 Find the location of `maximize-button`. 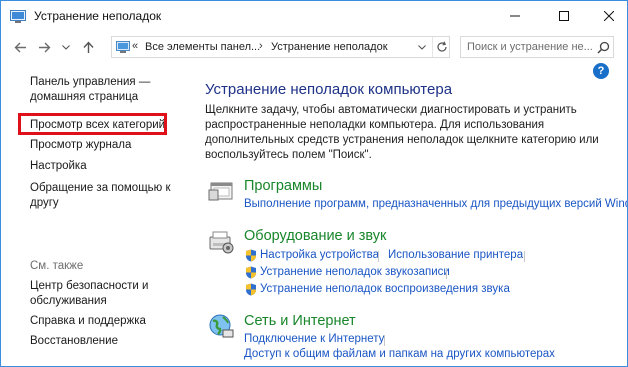

maximize-button is located at coordinates (564, 16).